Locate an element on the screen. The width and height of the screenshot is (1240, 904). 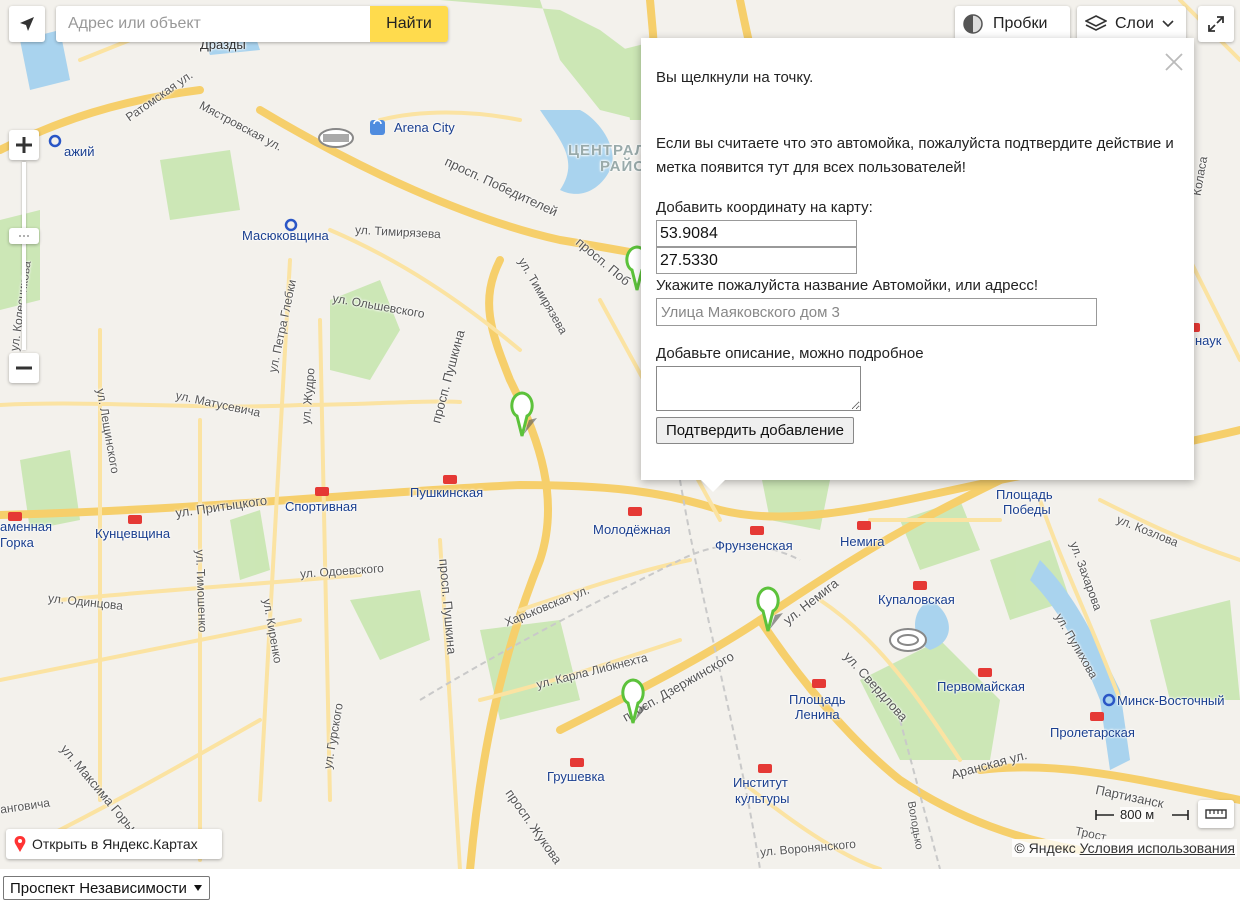
open-in-yandex-maps-button: Открыть в Яндекс.Картах is located at coordinates (114, 844).